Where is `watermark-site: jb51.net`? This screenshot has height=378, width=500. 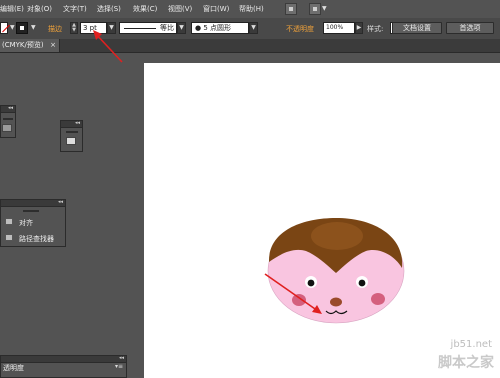
watermark-site: jb51.net is located at coordinates (471, 344).